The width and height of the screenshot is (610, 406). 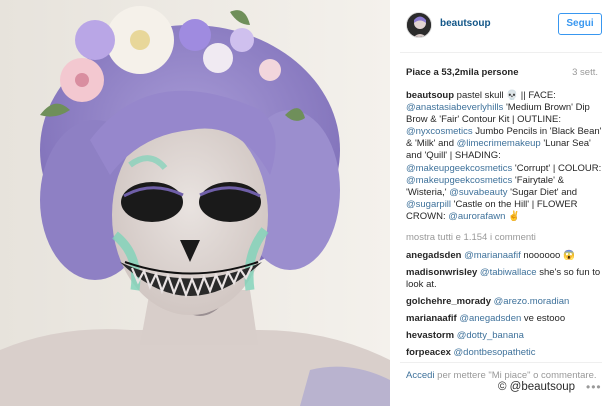 What do you see at coordinates (439, 131) in the screenshot?
I see `caption-mention: @nyxcosmetics` at bounding box center [439, 131].